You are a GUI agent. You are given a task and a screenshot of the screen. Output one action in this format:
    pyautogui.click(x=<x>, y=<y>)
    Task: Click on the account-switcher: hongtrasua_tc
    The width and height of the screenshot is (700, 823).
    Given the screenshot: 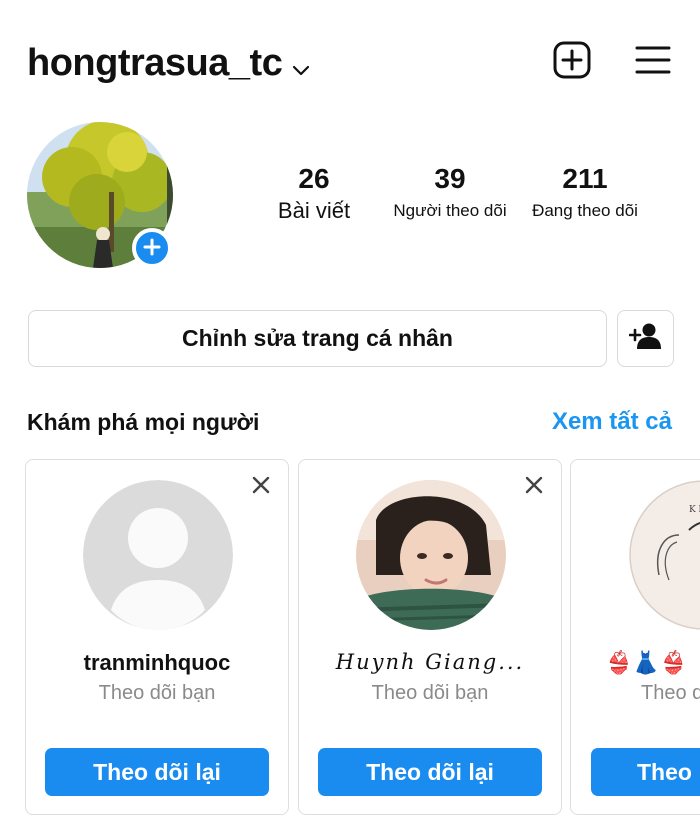 What is the action you would take?
    pyautogui.click(x=168, y=63)
    